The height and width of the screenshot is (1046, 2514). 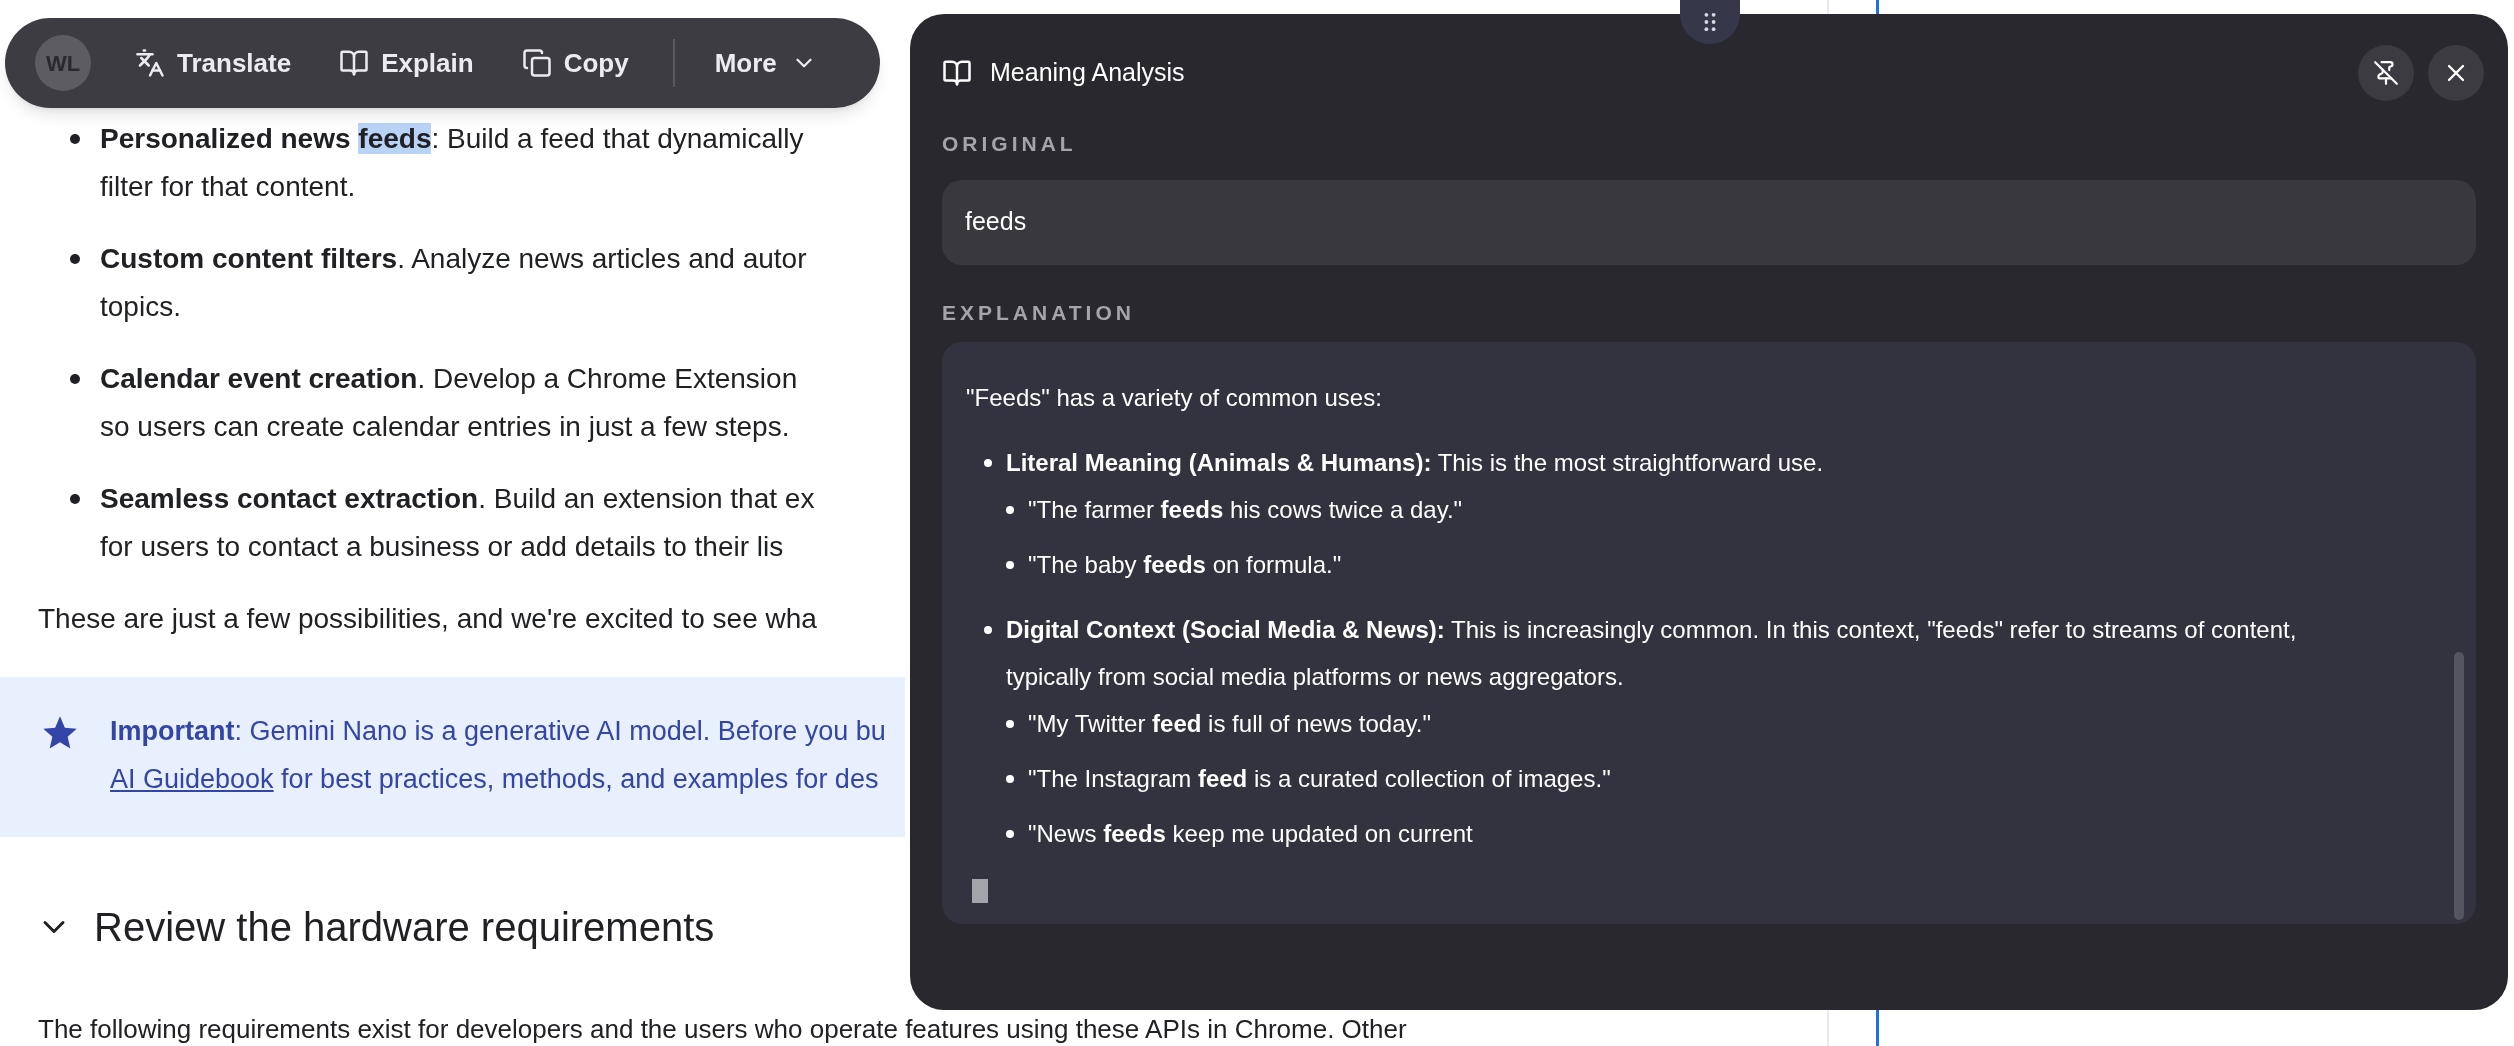 I want to click on explanation-text: Literal Meaning (Animals & Humans): This is the most straightforward use., so click(x=1415, y=463).